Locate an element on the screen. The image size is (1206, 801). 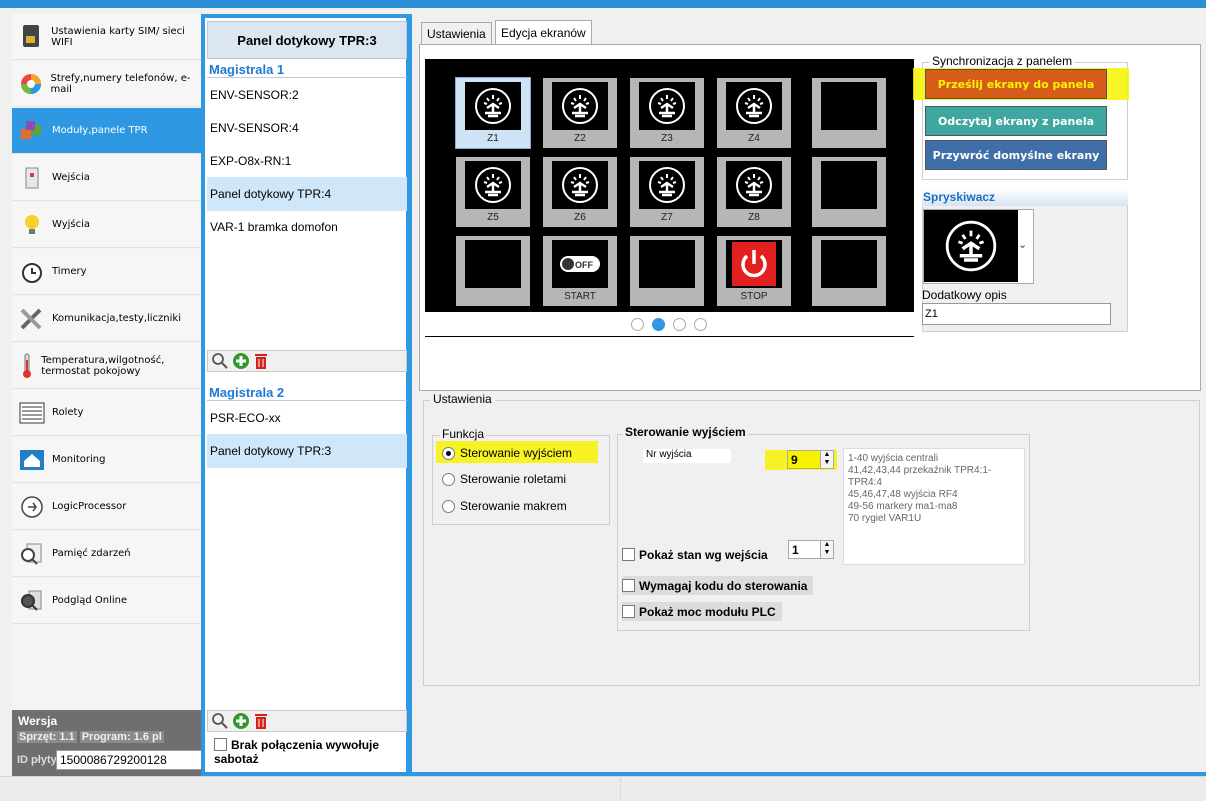
read-screens-button: Odczytaj ekrany z panela is located at coordinates (1016, 121).